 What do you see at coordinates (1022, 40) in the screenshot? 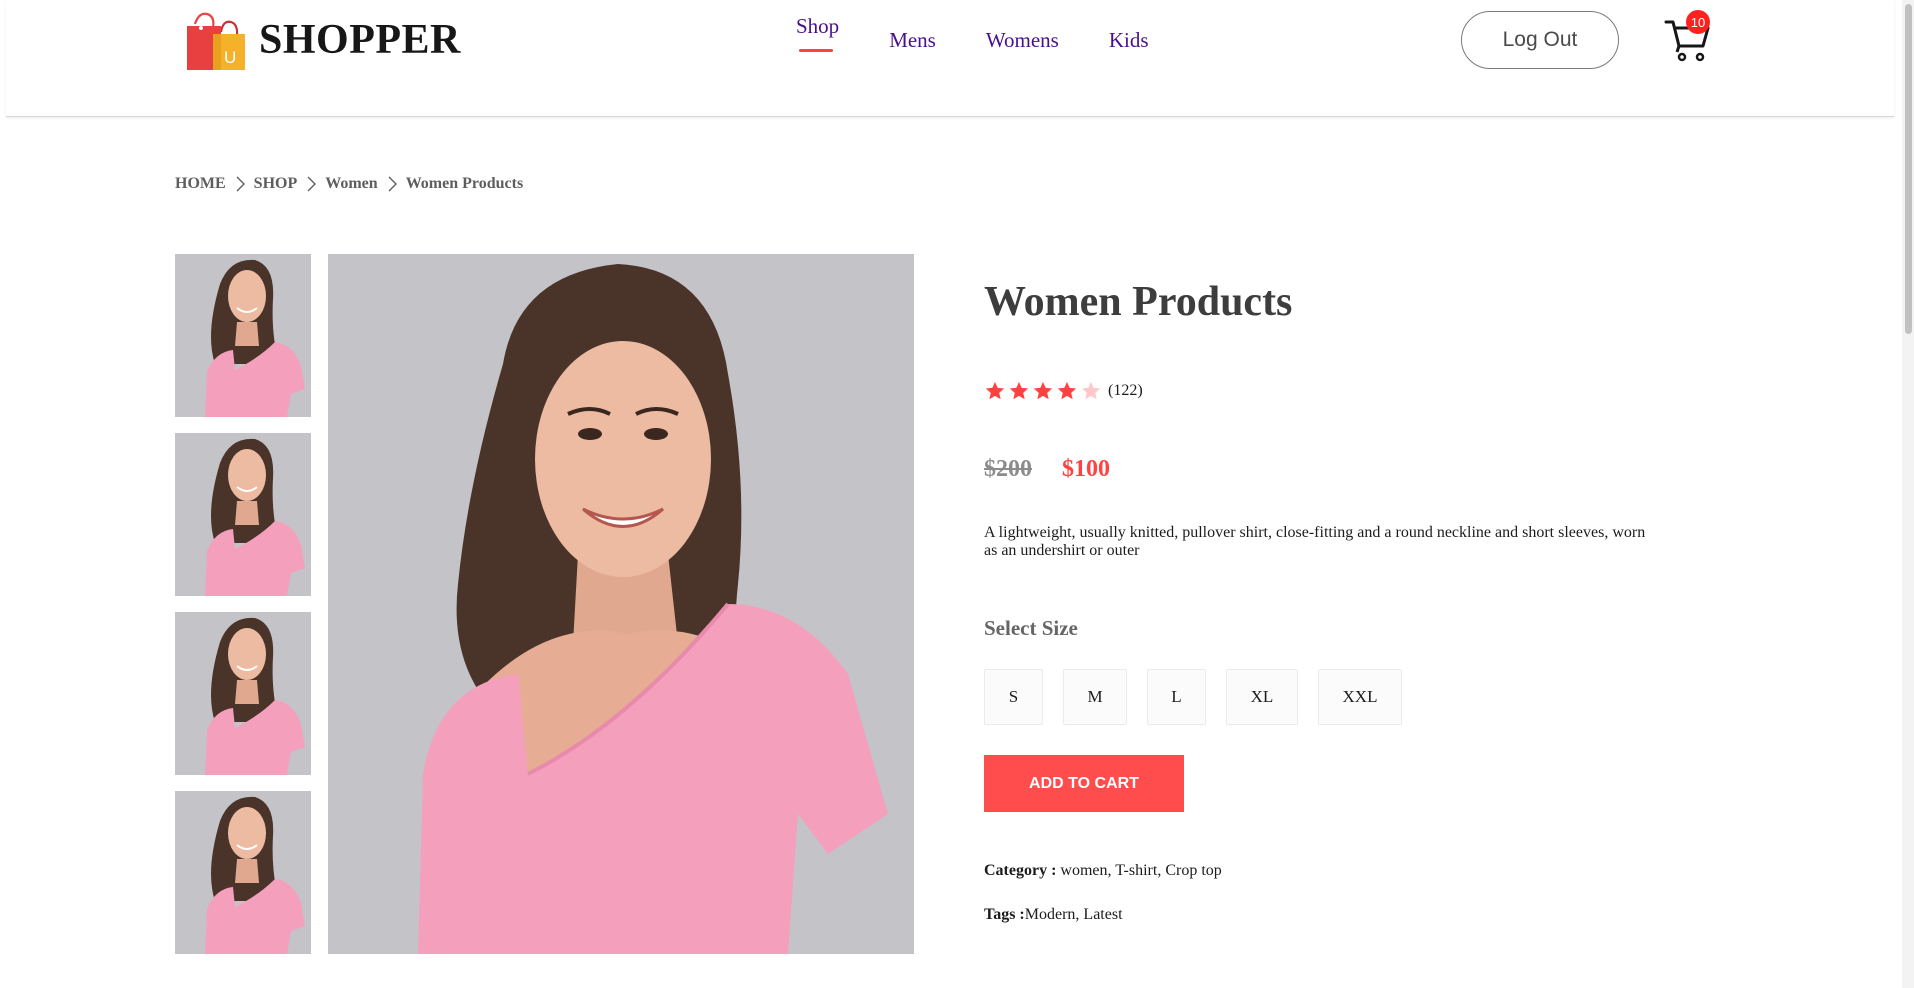
I see `nav-item-womens: Womens` at bounding box center [1022, 40].